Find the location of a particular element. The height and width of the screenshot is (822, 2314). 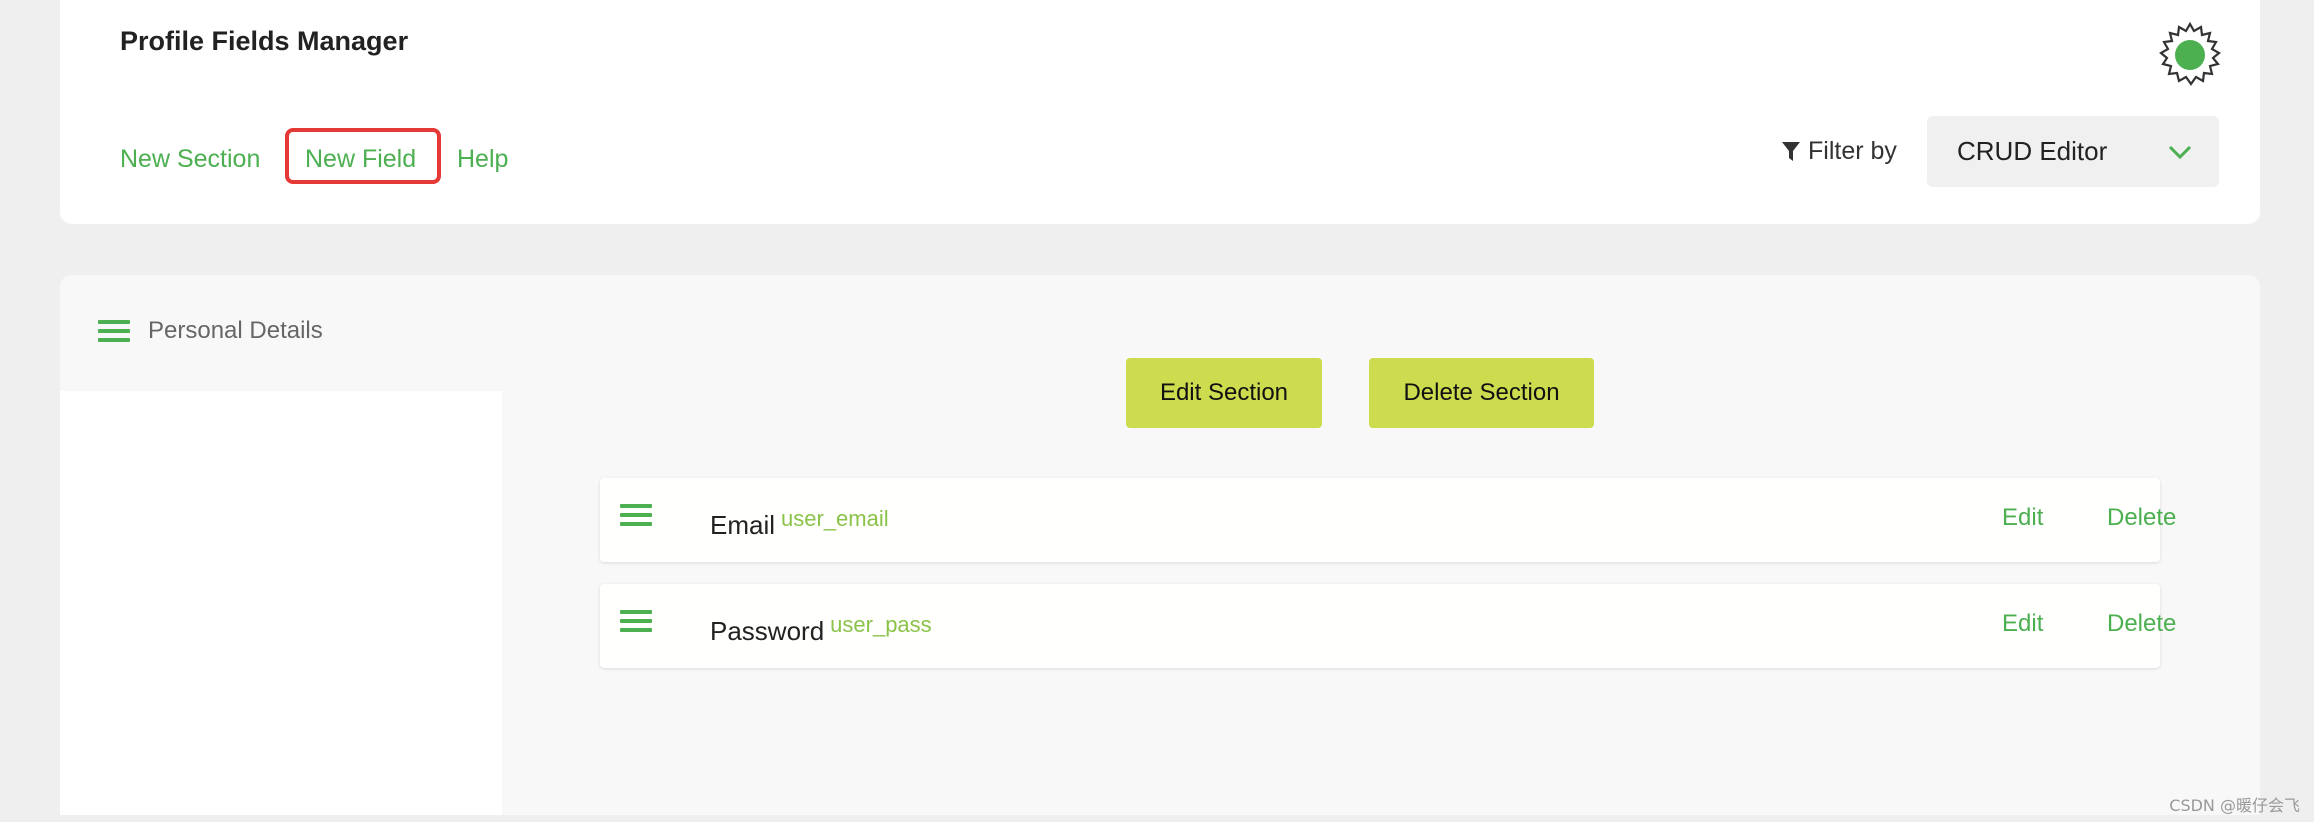

filter-label-text: Filter by is located at coordinates (1852, 151).